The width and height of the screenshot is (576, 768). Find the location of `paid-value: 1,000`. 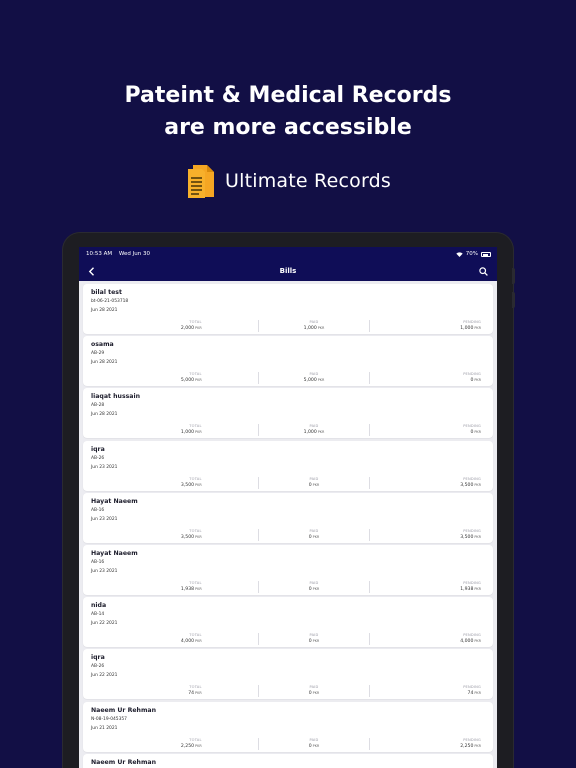

paid-value: 1,000 is located at coordinates (310, 433).